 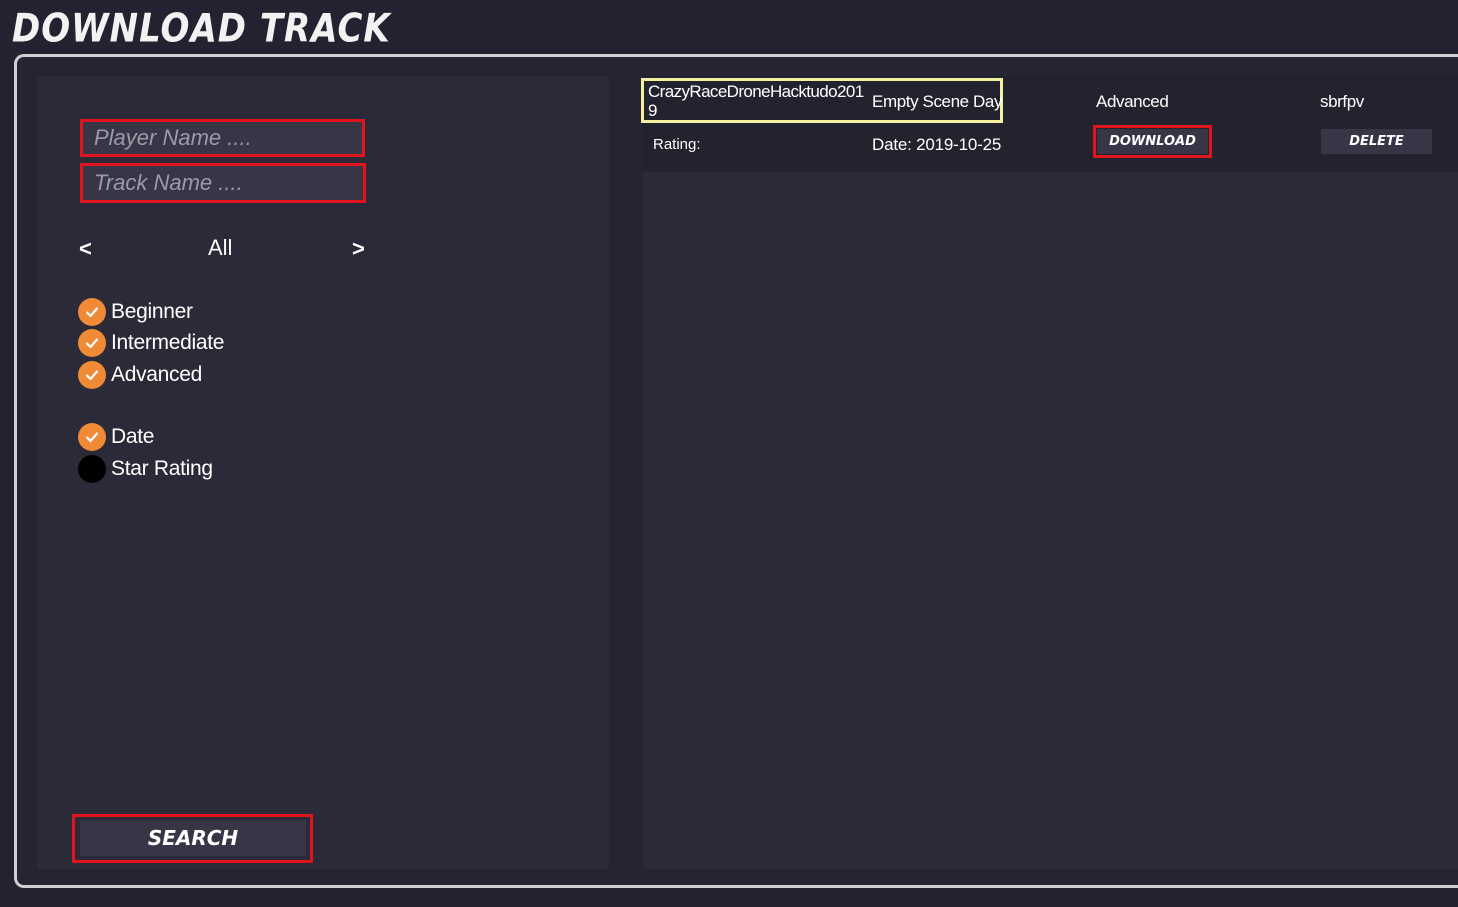 What do you see at coordinates (1132, 101) in the screenshot?
I see `track-difficulty: Advanced` at bounding box center [1132, 101].